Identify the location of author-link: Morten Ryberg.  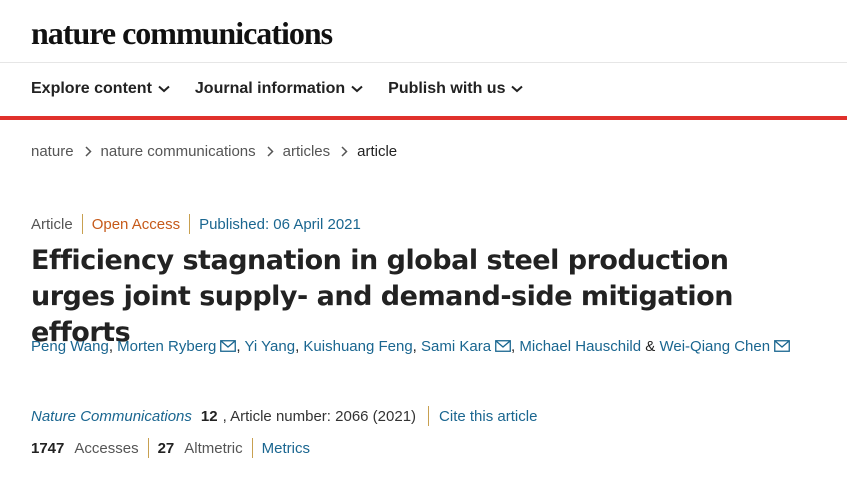
(166, 346).